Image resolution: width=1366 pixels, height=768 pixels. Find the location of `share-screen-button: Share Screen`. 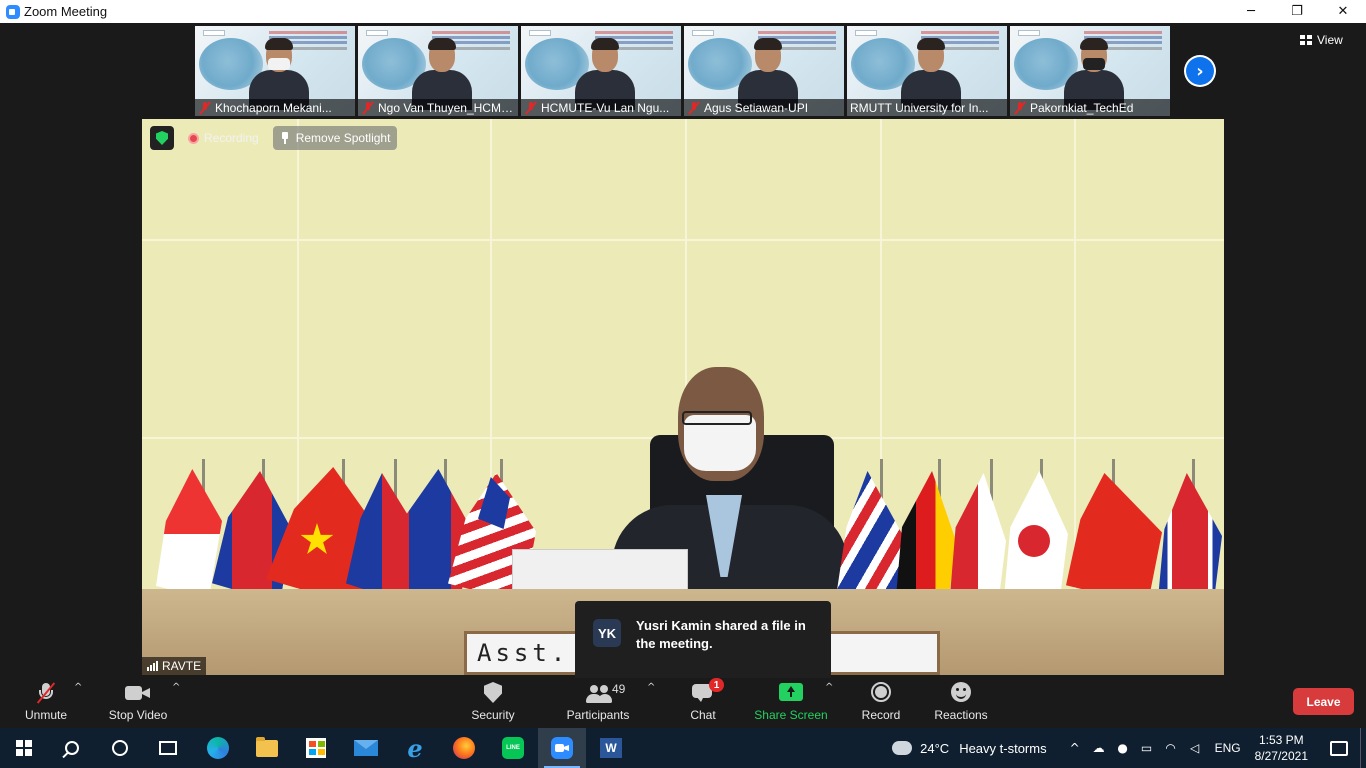

share-screen-button: Share Screen is located at coordinates (791, 703).